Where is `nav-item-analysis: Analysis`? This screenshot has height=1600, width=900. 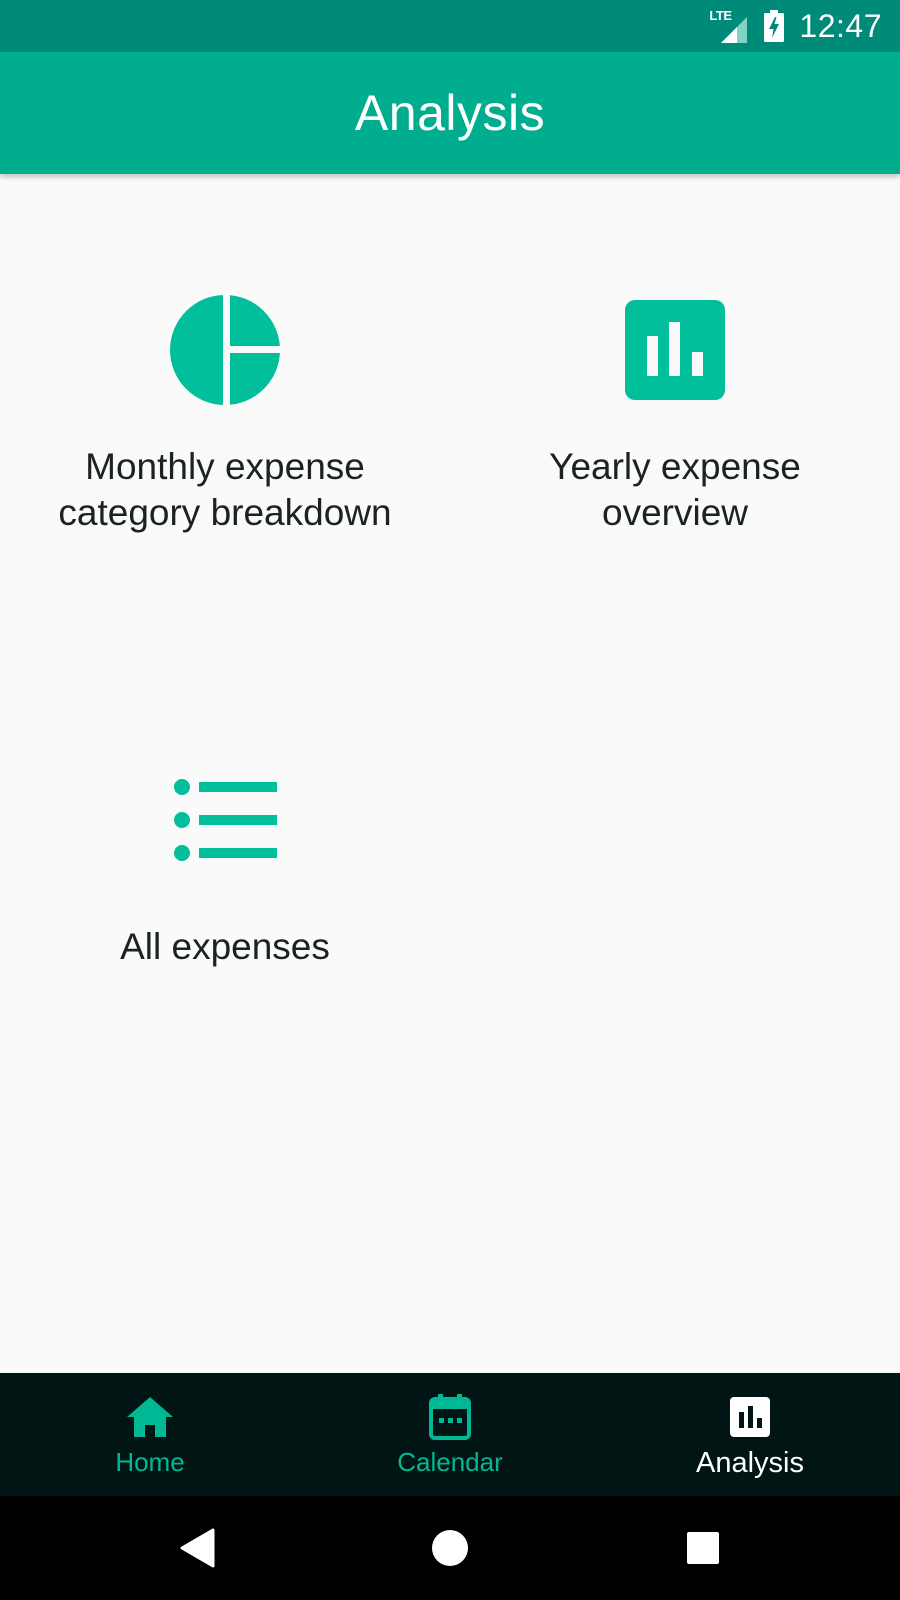 nav-item-analysis: Analysis is located at coordinates (750, 1434).